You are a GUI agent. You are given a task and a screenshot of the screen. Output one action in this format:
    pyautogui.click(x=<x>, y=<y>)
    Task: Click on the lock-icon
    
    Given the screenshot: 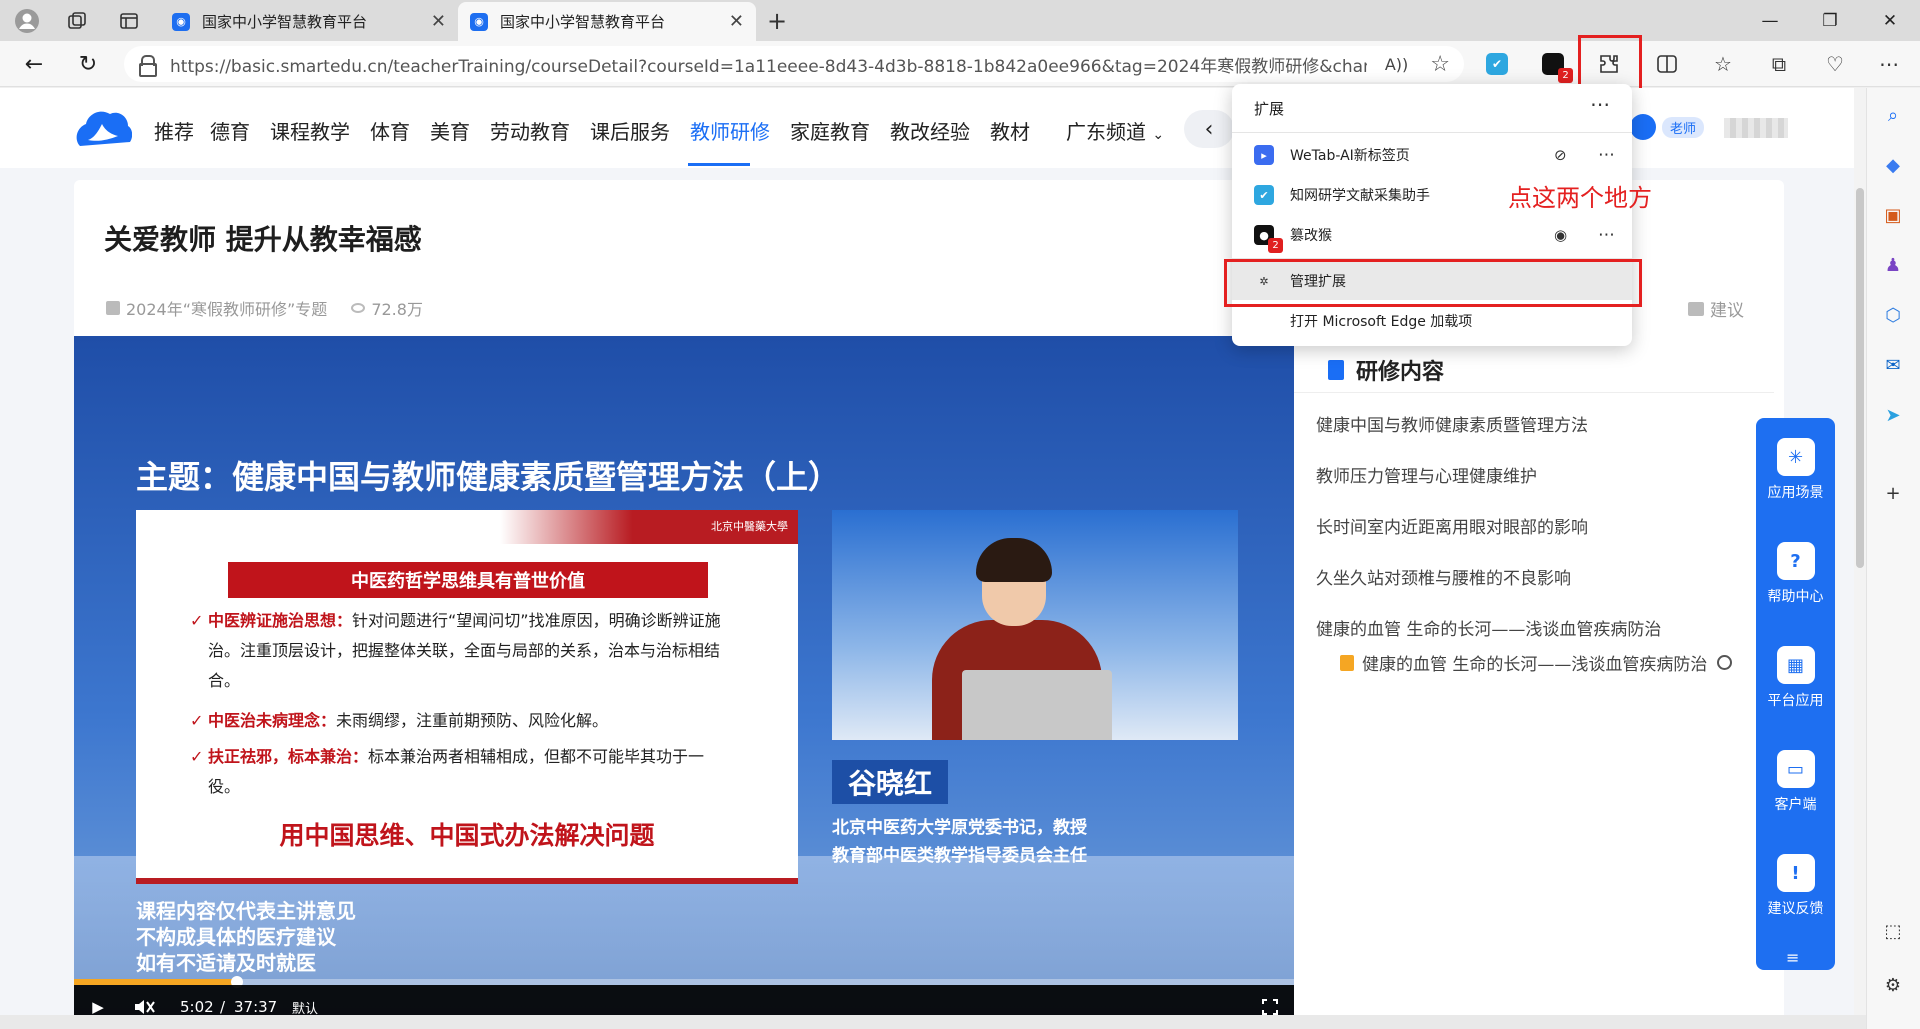 What is the action you would take?
    pyautogui.click(x=147, y=65)
    